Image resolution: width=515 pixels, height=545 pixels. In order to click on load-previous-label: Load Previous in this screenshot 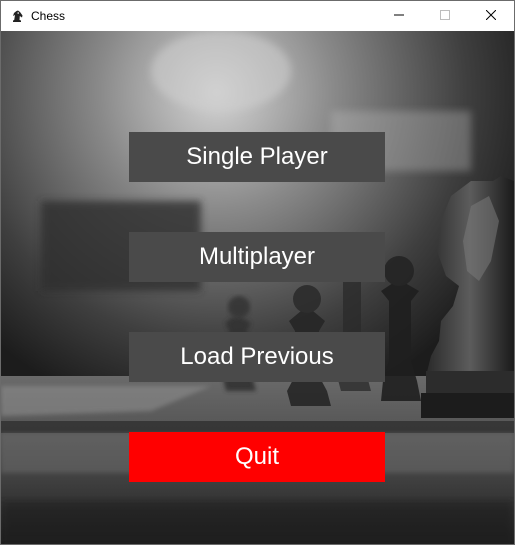, I will do `click(257, 356)`.